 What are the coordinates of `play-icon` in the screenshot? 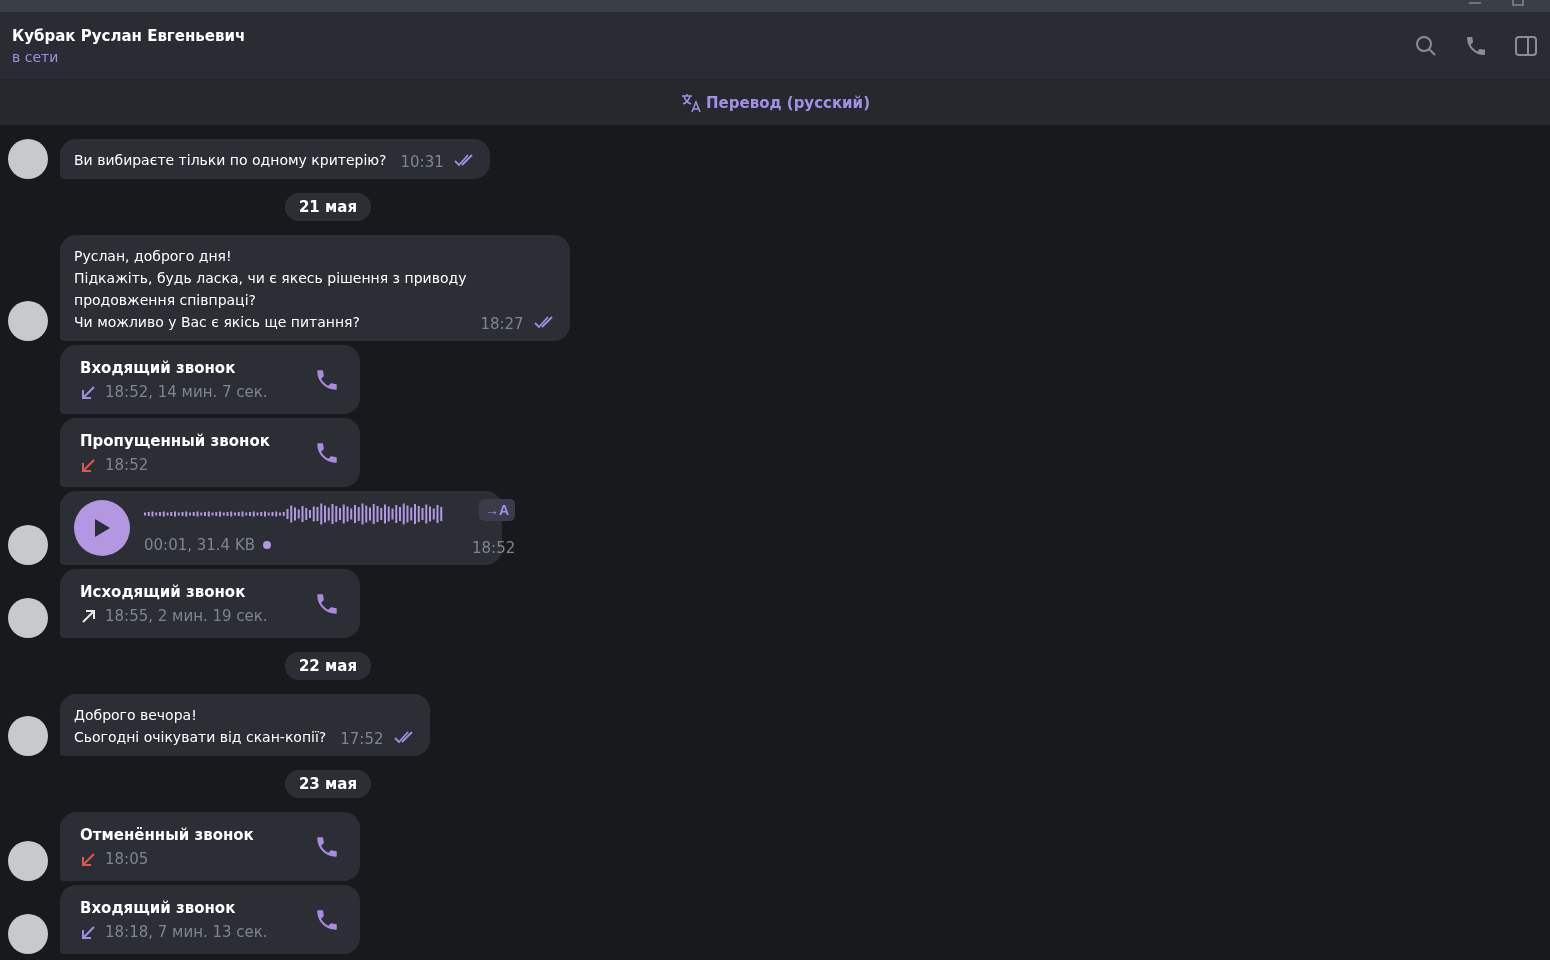 It's located at (102, 528).